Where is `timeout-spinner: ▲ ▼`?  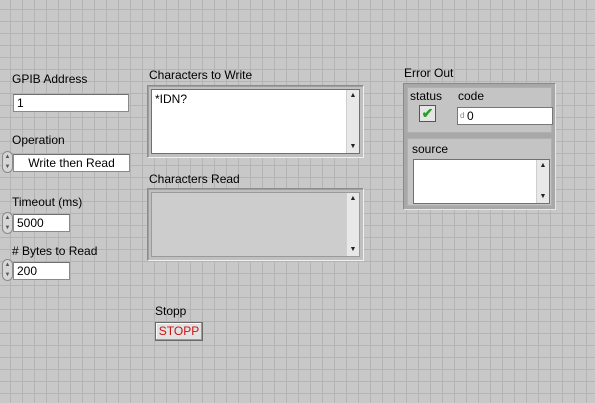
timeout-spinner: ▲ ▼ is located at coordinates (7, 223).